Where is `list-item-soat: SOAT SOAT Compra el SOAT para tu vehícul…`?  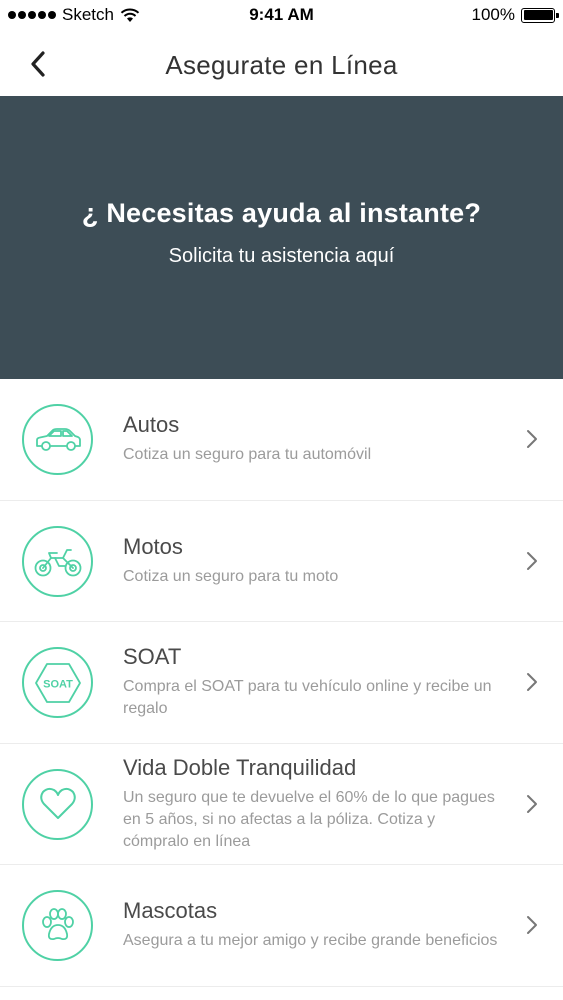 list-item-soat: SOAT SOAT Compra el SOAT para tu vehícul… is located at coordinates (281, 683).